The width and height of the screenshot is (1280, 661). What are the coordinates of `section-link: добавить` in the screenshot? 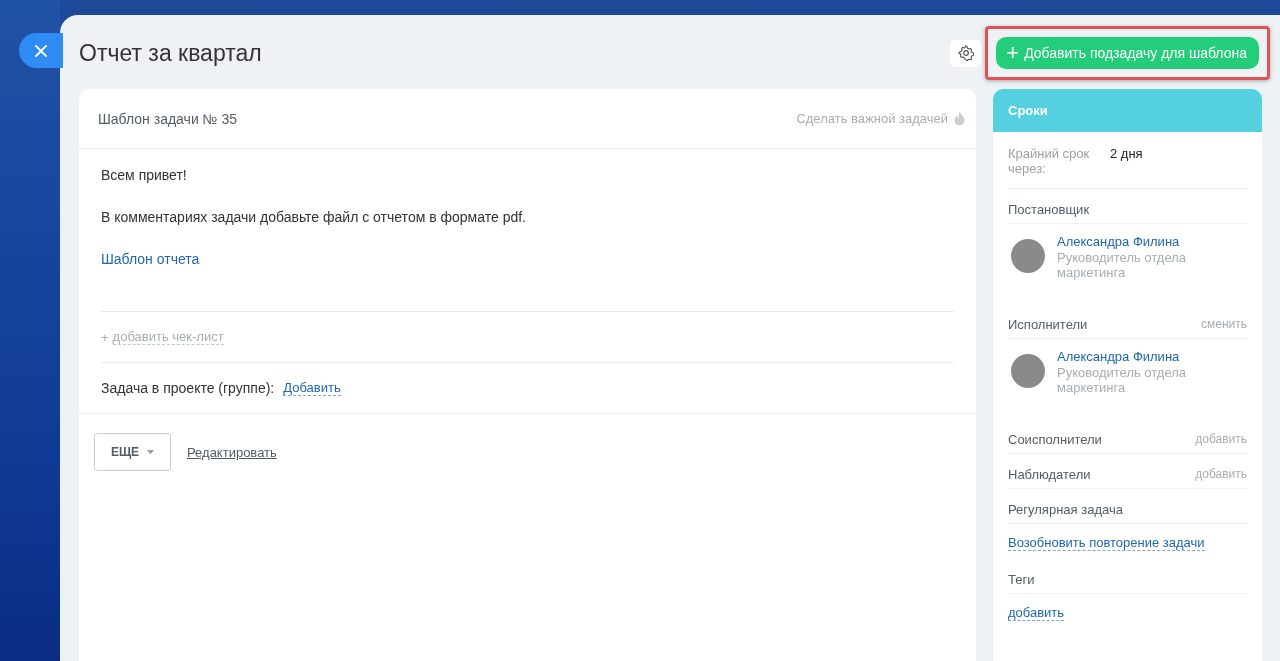 It's located at (1036, 613).